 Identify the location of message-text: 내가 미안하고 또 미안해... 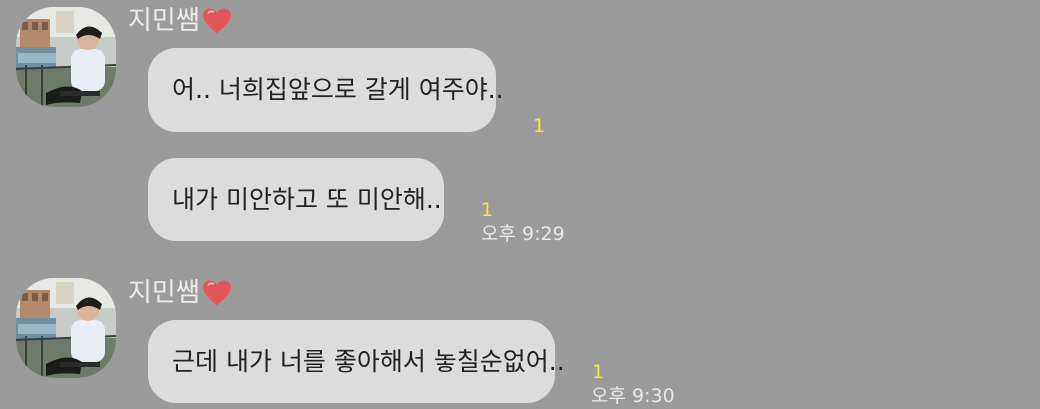
(307, 199).